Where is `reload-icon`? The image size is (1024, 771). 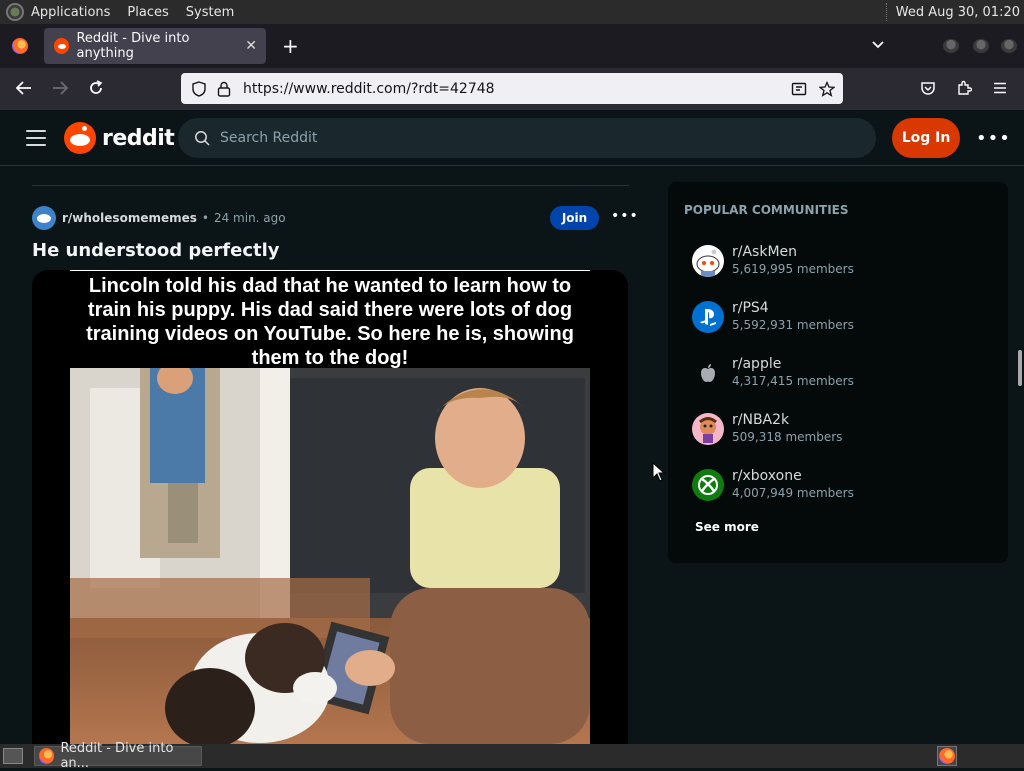
reload-icon is located at coordinates (96, 88).